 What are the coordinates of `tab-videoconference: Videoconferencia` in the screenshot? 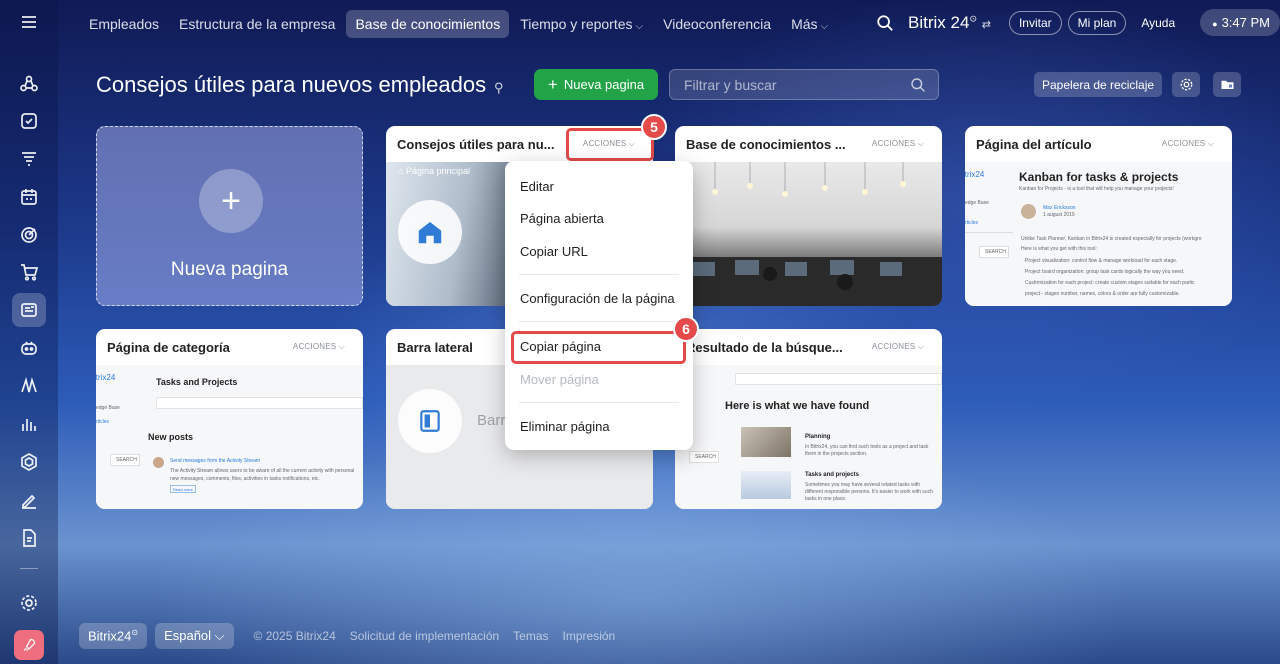 It's located at (717, 24).